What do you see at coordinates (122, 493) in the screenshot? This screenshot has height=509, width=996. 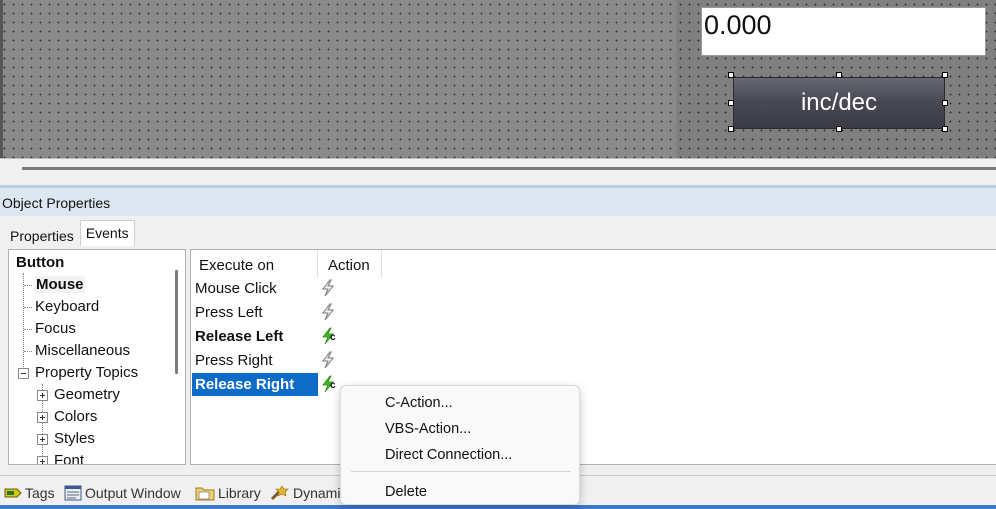 I see `bottom-tab-output-window: Output Window` at bounding box center [122, 493].